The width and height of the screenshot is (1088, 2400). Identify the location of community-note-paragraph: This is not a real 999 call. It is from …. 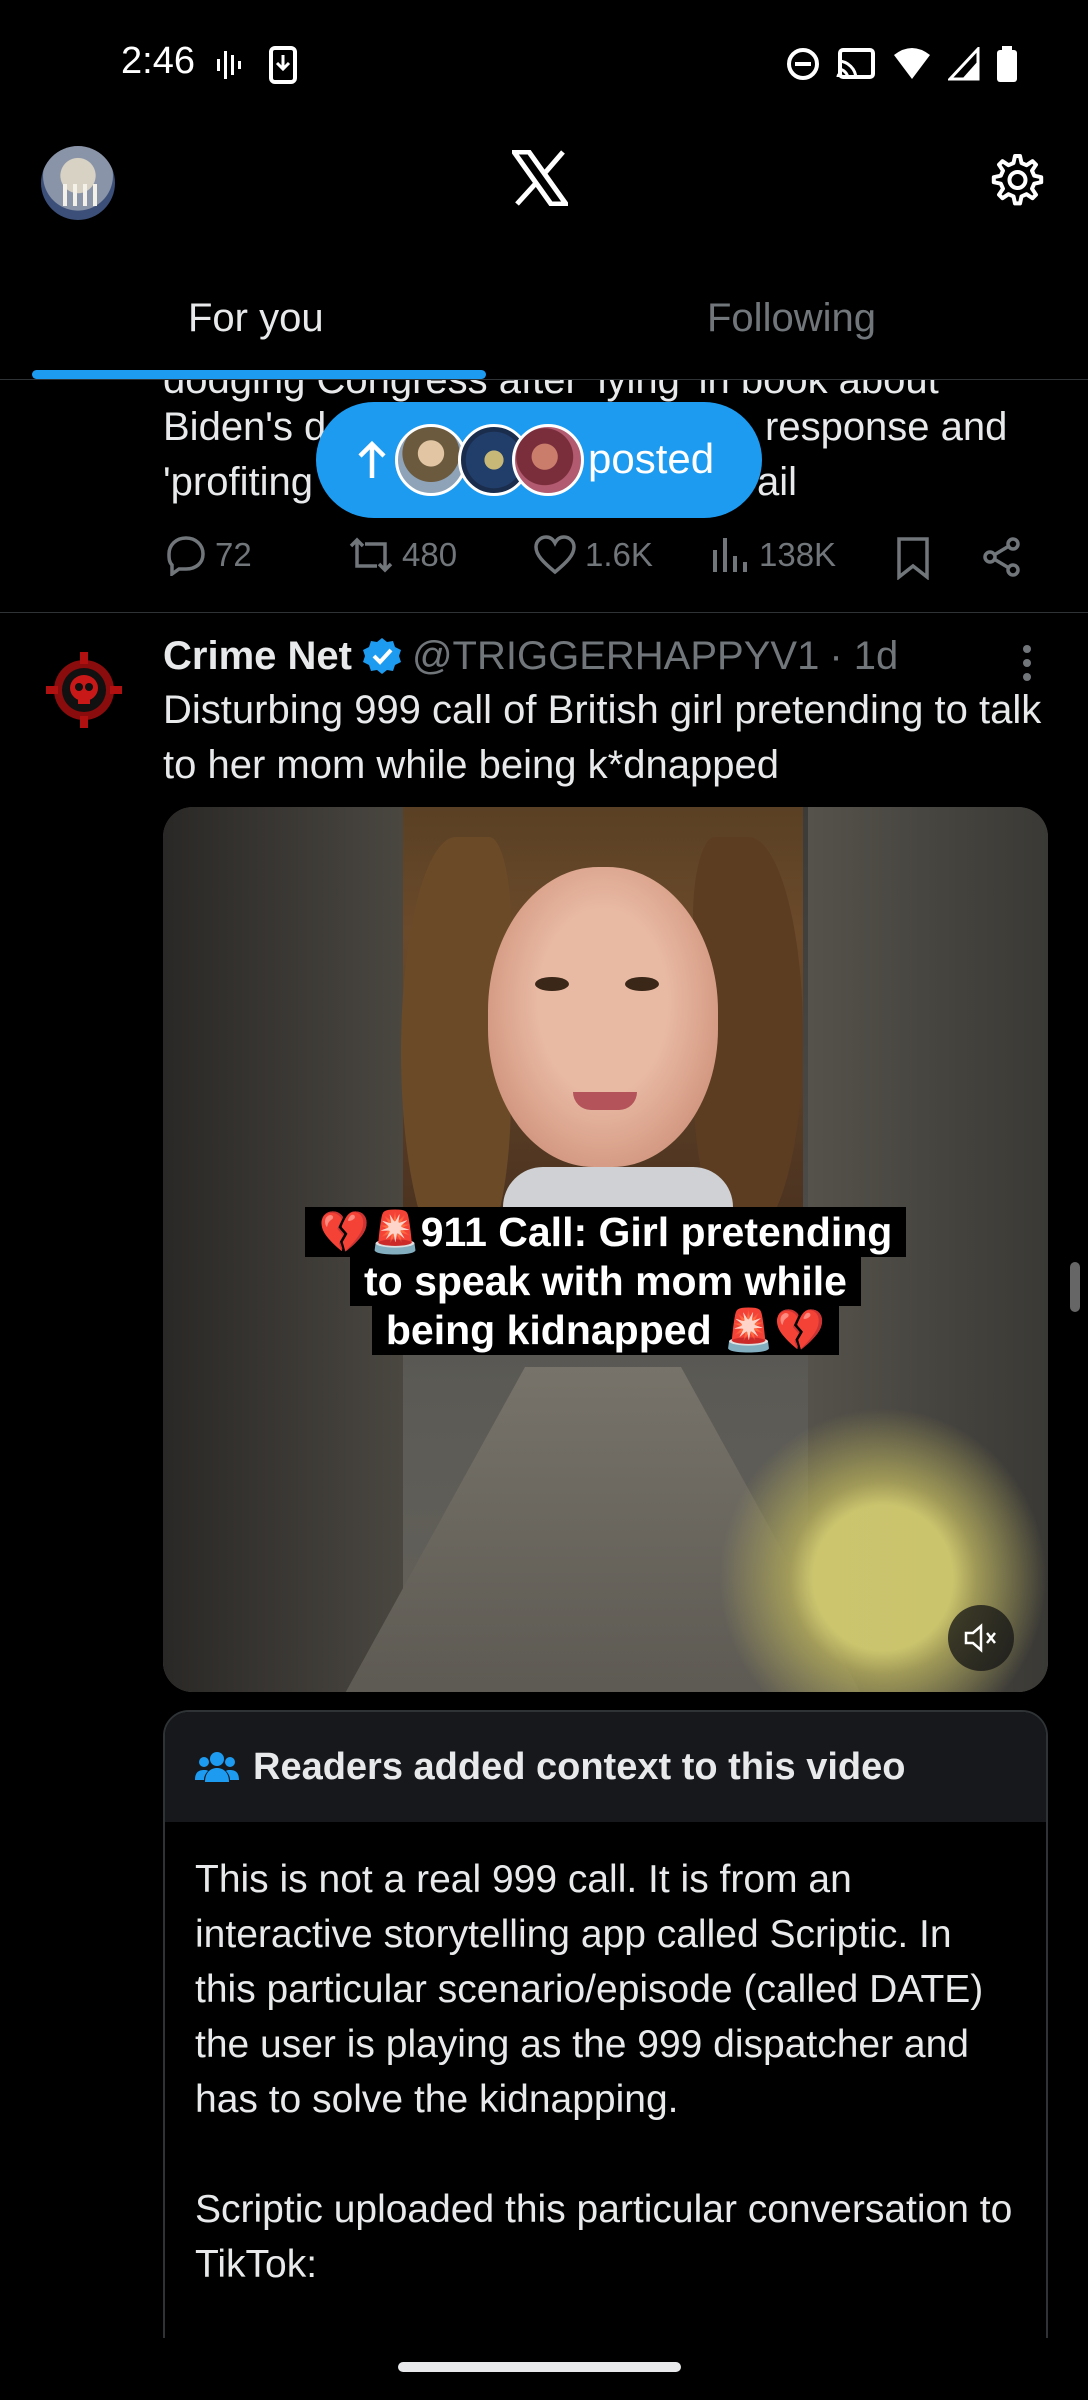
(589, 1989).